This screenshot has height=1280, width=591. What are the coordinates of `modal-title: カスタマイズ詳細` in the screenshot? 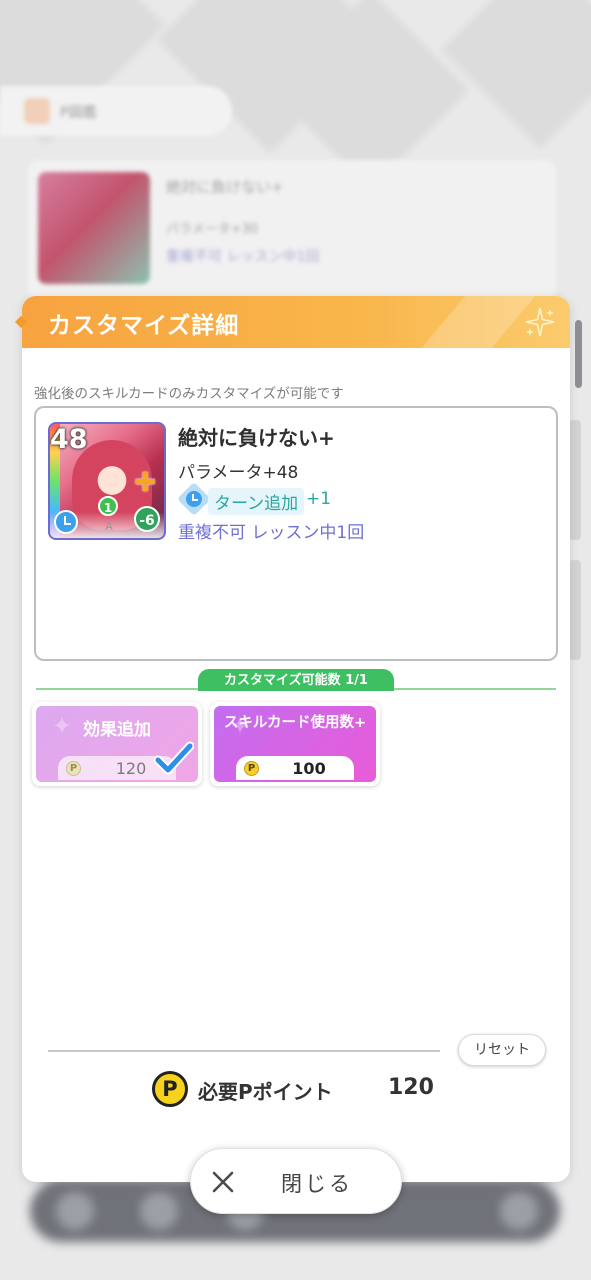 It's located at (144, 326).